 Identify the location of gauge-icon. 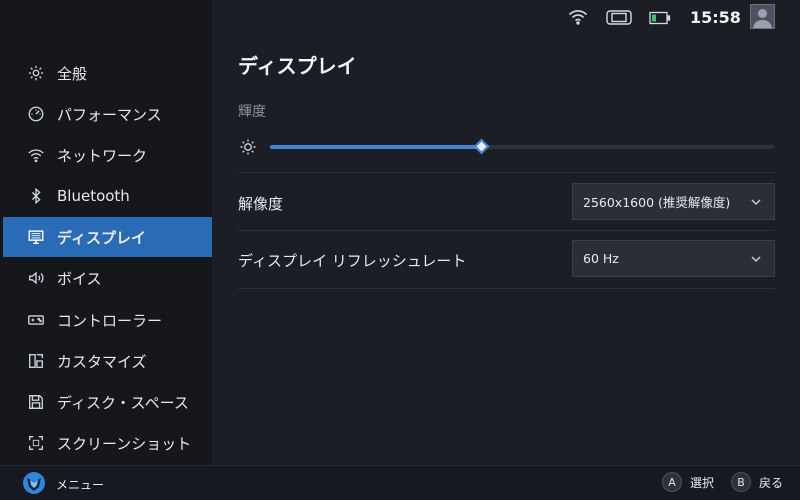
(36, 114).